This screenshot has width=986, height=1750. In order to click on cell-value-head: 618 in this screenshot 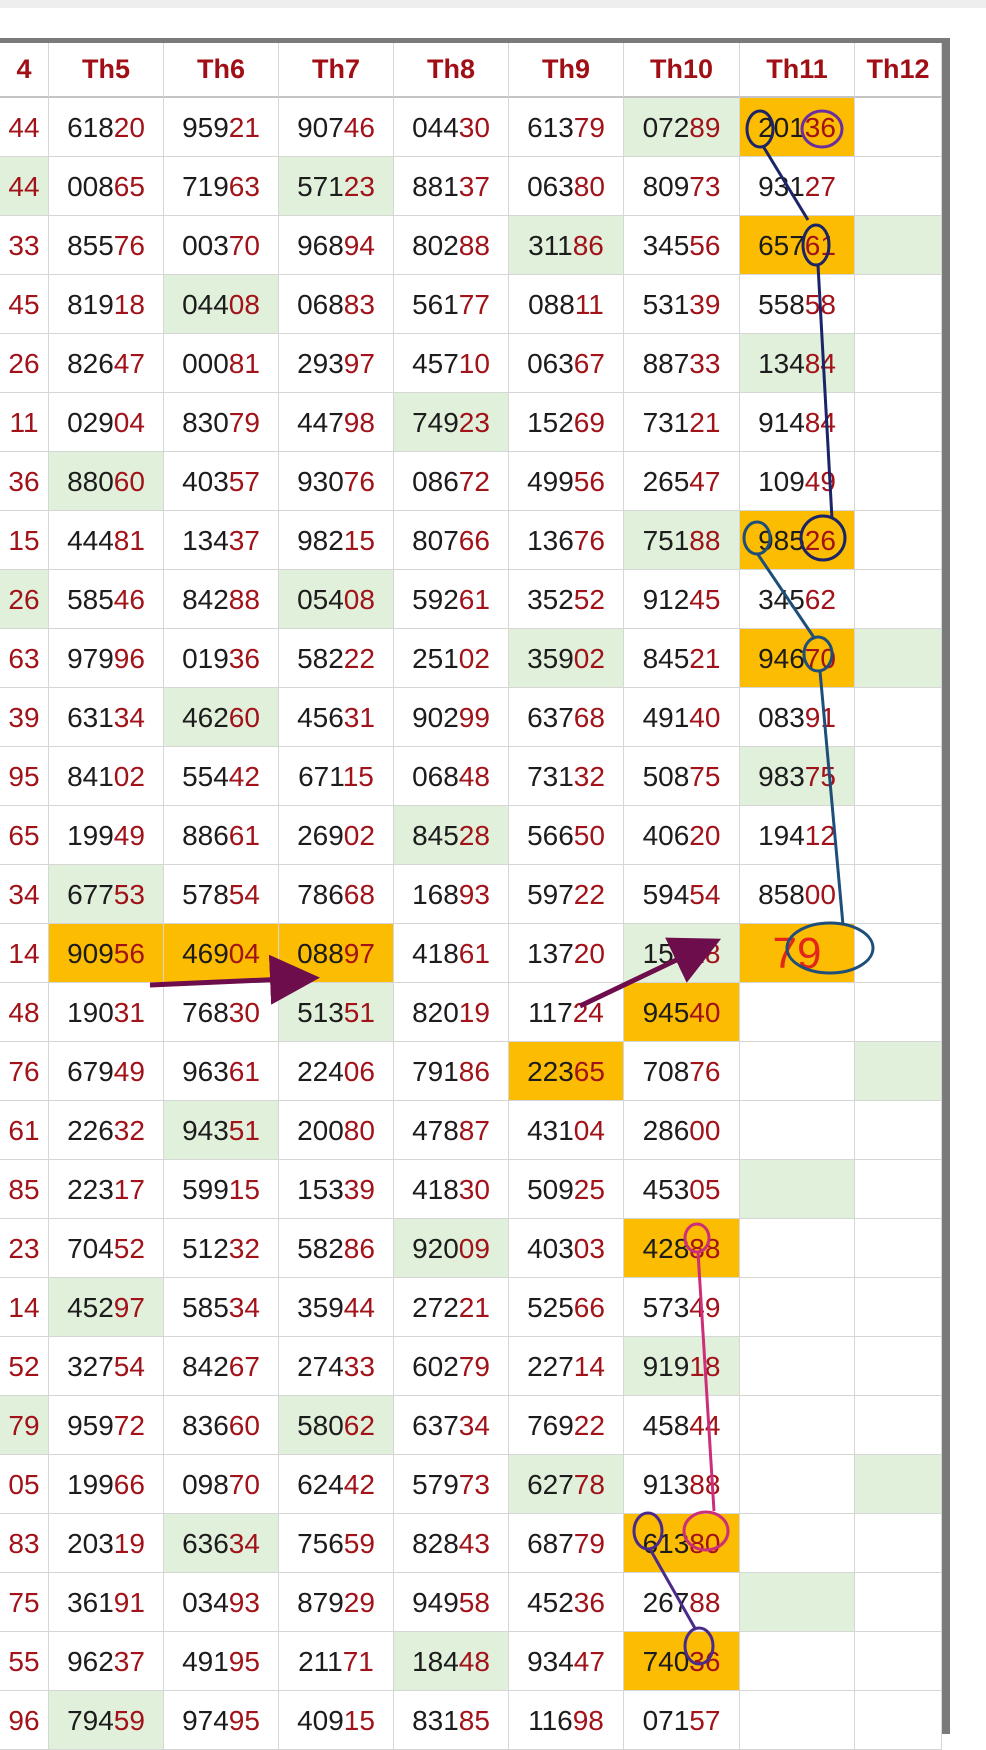, I will do `click(90, 127)`.